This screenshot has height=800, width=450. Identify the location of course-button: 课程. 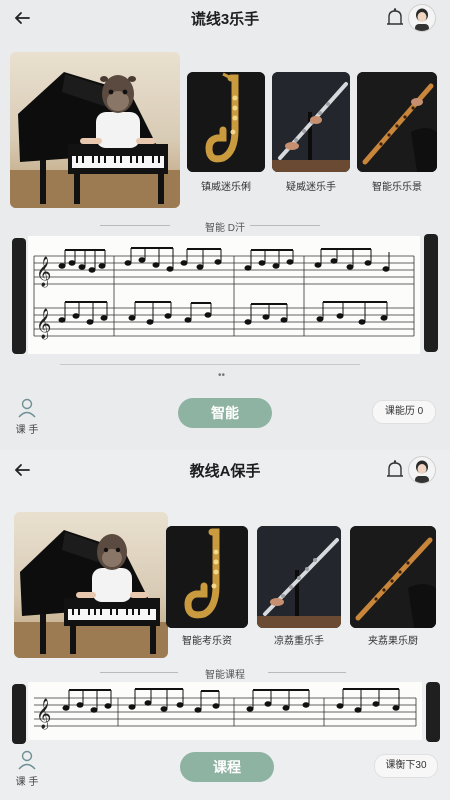
(227, 767).